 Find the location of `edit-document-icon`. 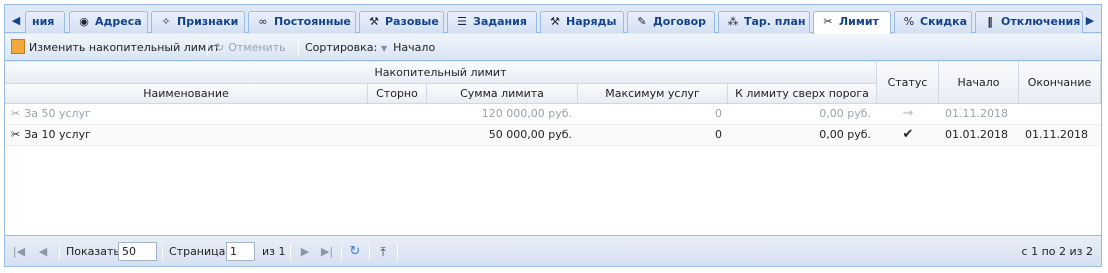

edit-document-icon is located at coordinates (18, 46).